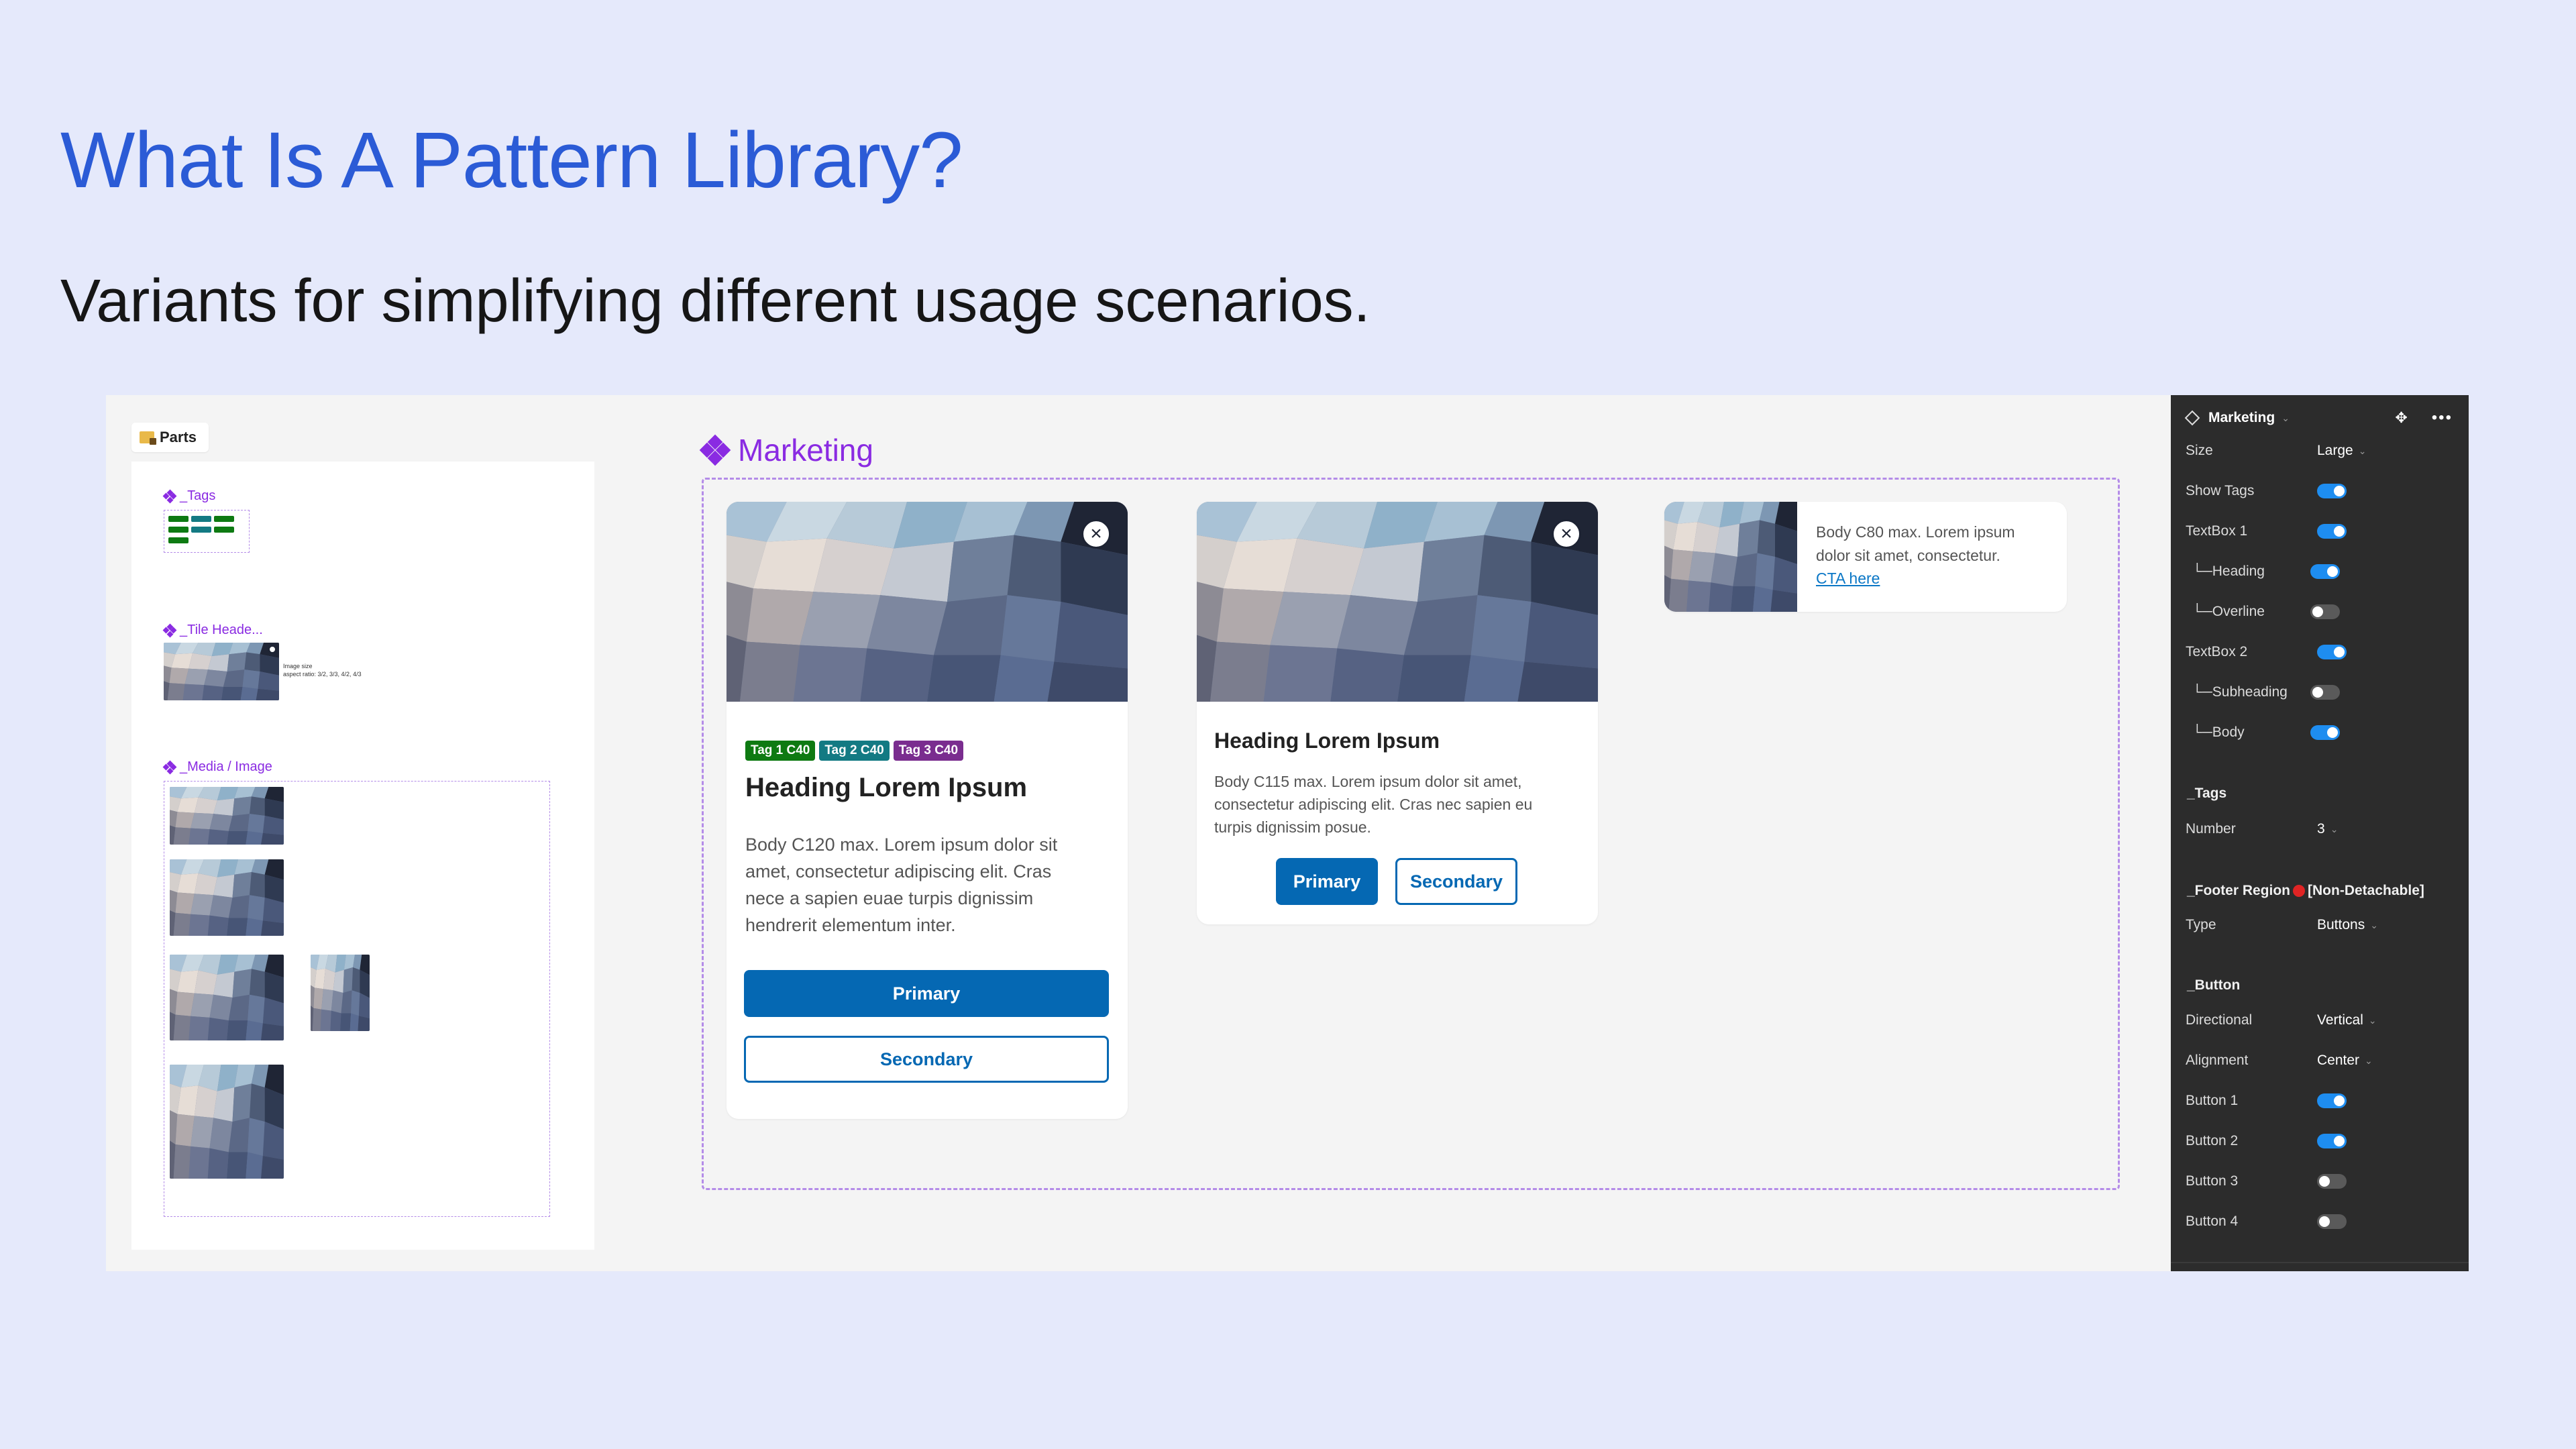 The width and height of the screenshot is (2576, 1449). I want to click on alignment-select: Center ⌄, so click(2345, 1061).